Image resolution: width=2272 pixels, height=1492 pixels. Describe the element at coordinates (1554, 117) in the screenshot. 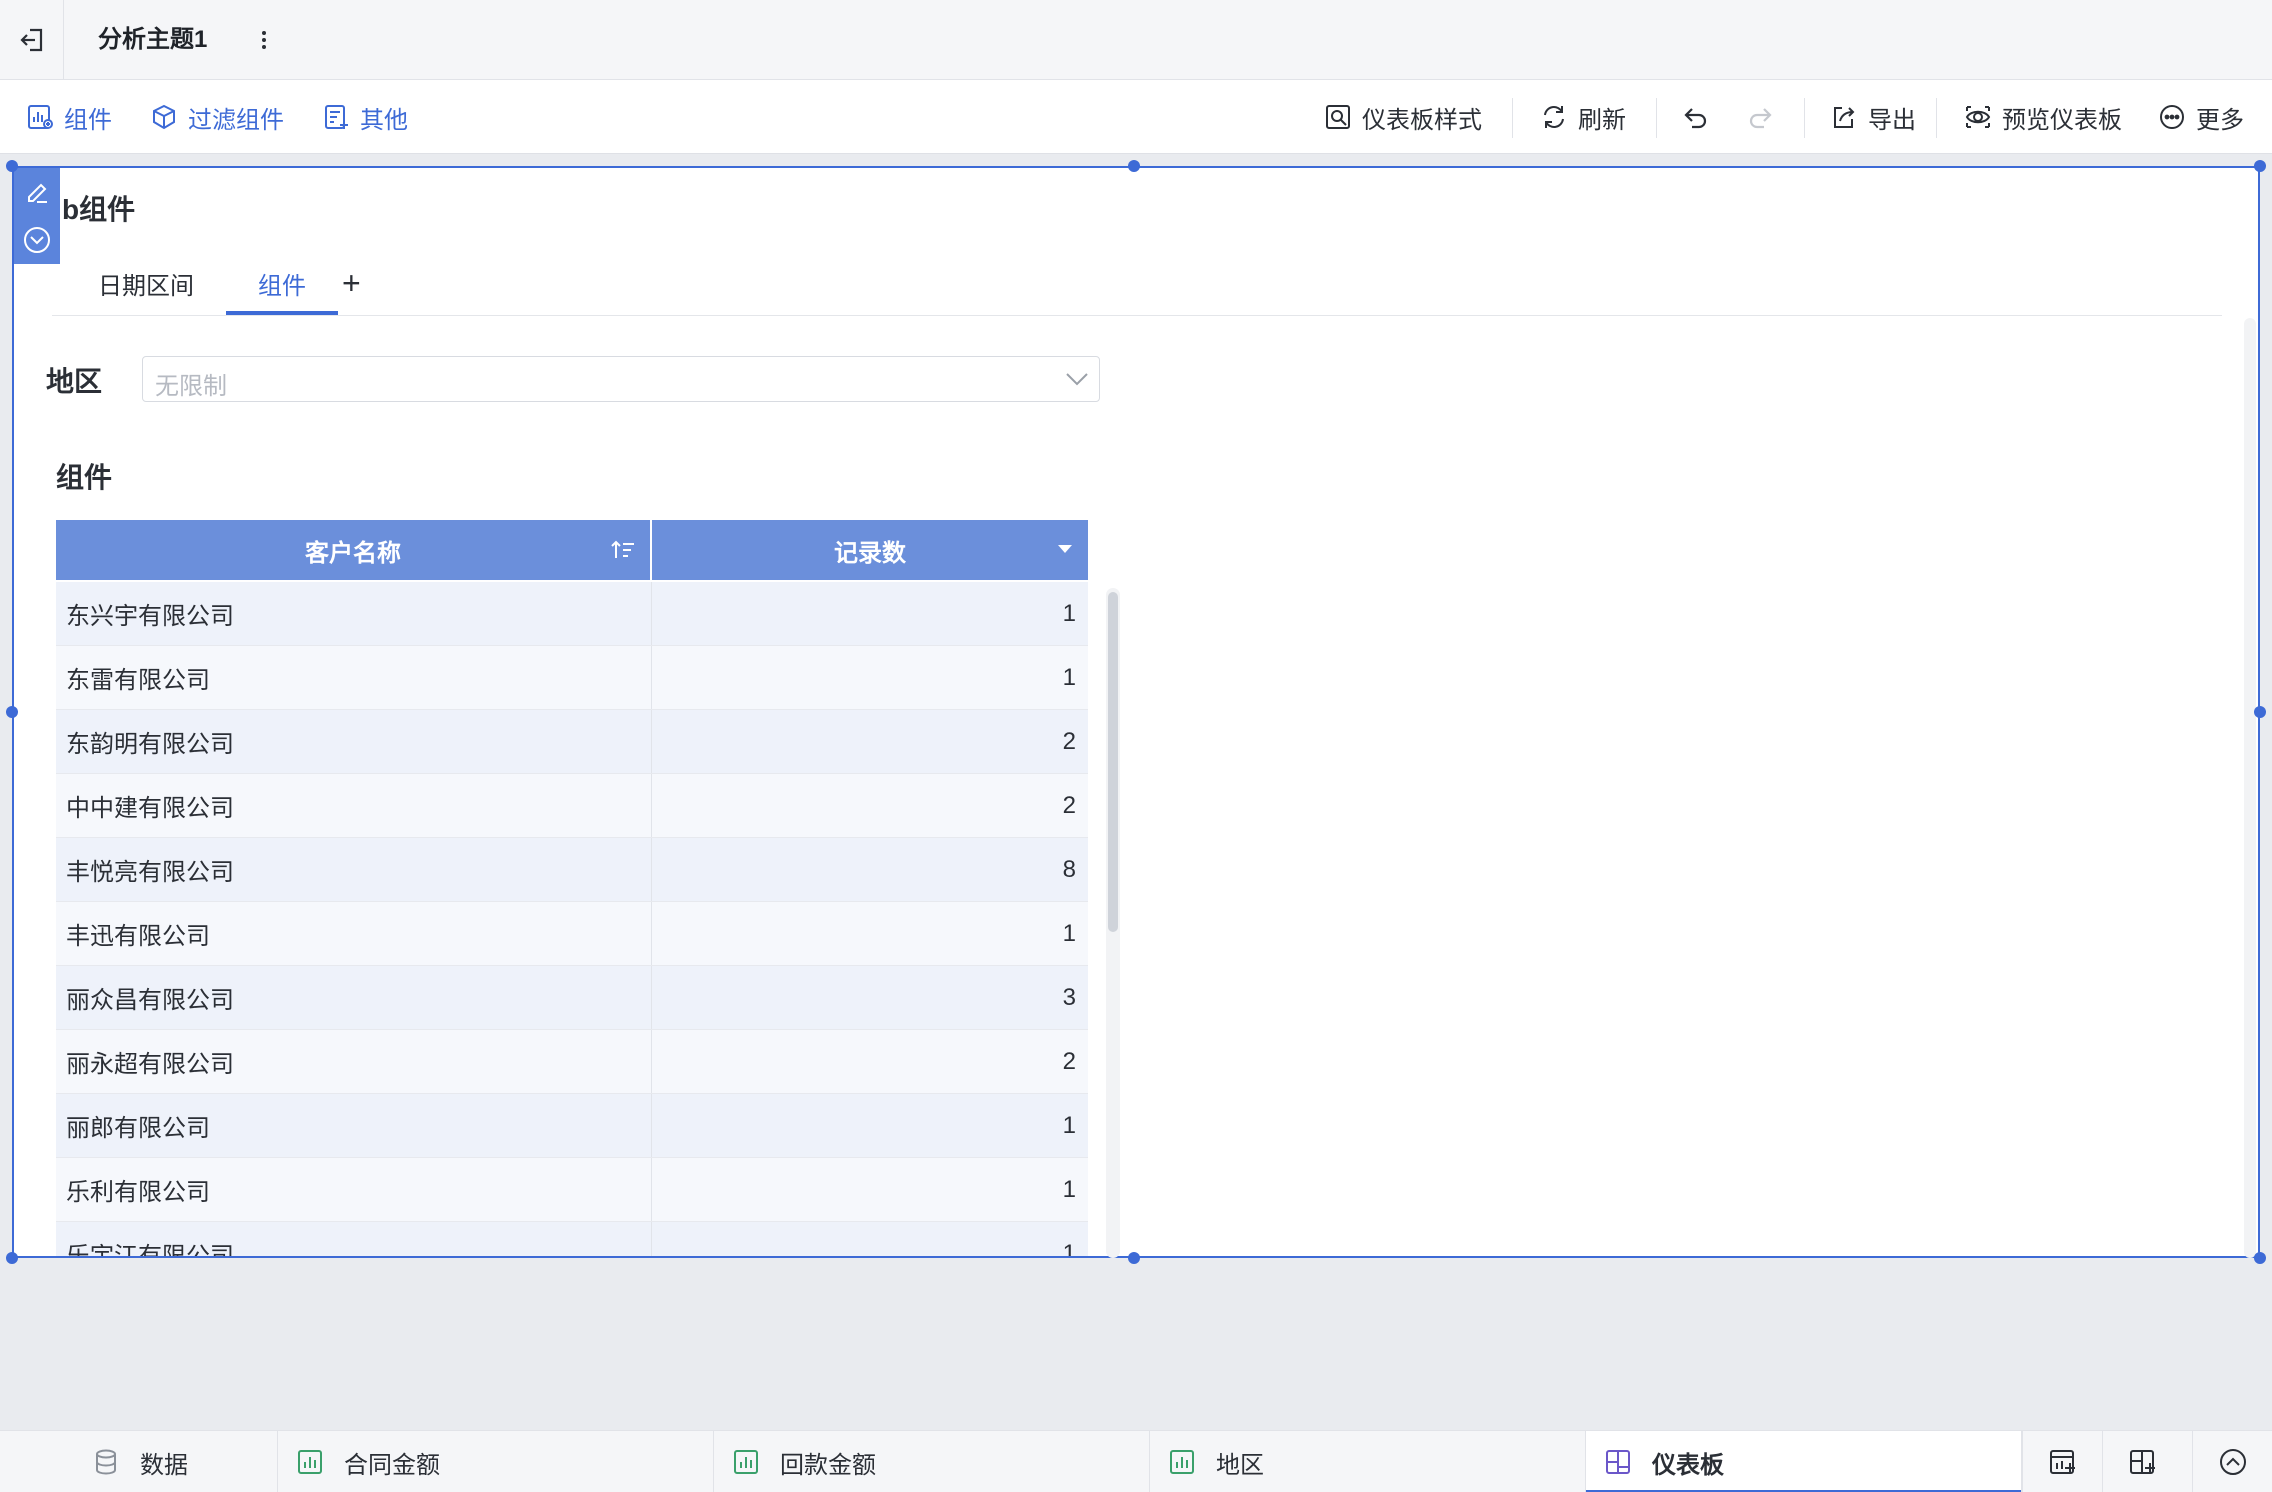

I see `refresh-icon` at that location.